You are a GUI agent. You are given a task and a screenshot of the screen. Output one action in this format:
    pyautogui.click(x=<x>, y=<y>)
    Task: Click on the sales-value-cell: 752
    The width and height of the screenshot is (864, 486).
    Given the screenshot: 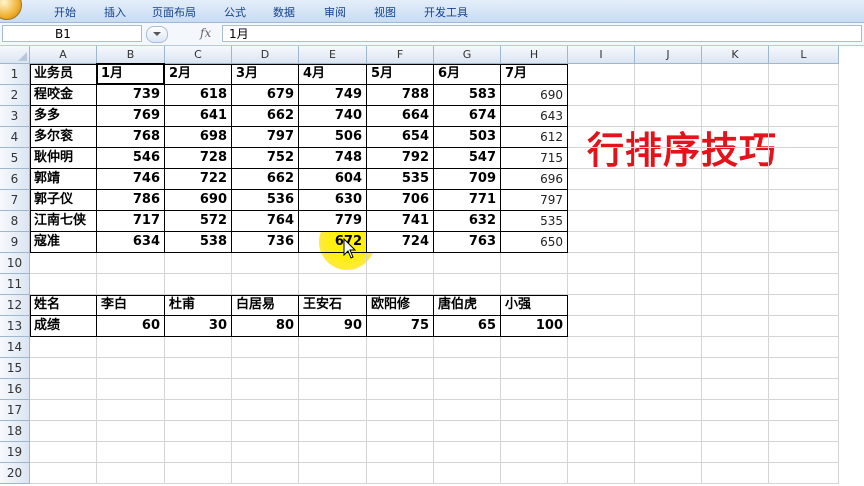 What is the action you would take?
    pyautogui.click(x=265, y=158)
    